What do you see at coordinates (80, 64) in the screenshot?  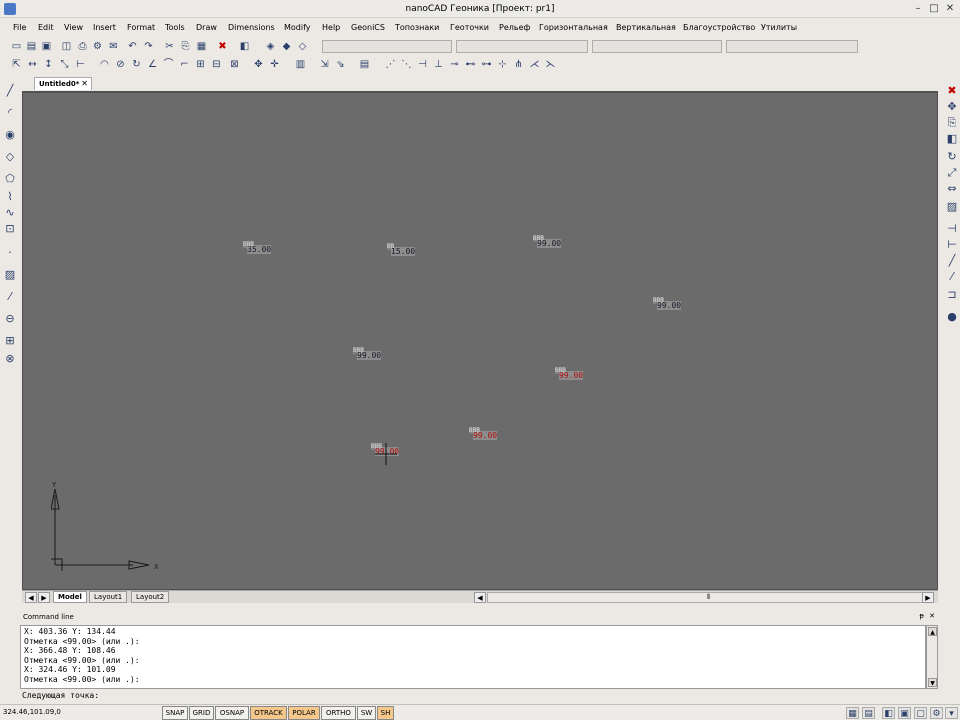 I see `dimension-base-icon: ⊢` at bounding box center [80, 64].